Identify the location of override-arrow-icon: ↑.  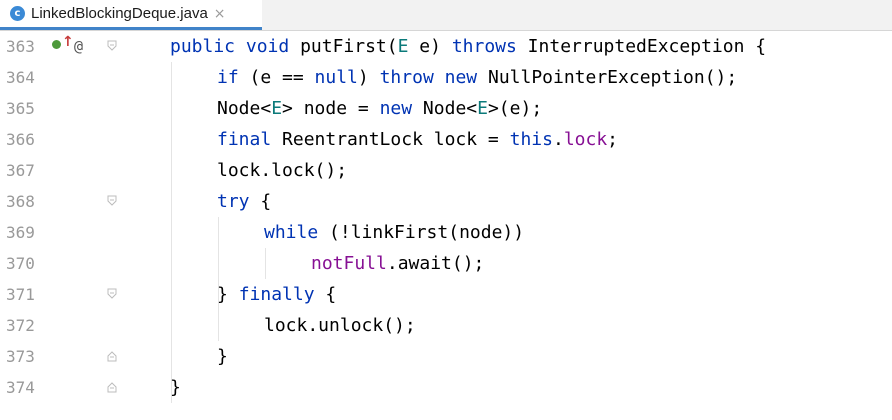
(68, 42).